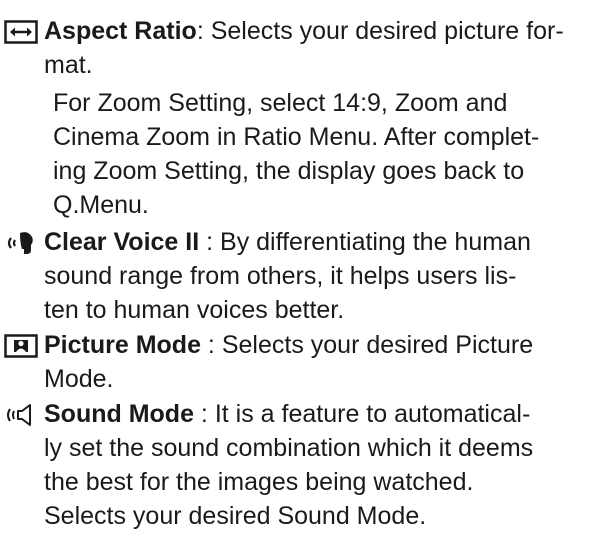 This screenshot has width=607, height=533. Describe the element at coordinates (122, 345) in the screenshot. I see `picture-mode-term: Picture Mode` at that location.